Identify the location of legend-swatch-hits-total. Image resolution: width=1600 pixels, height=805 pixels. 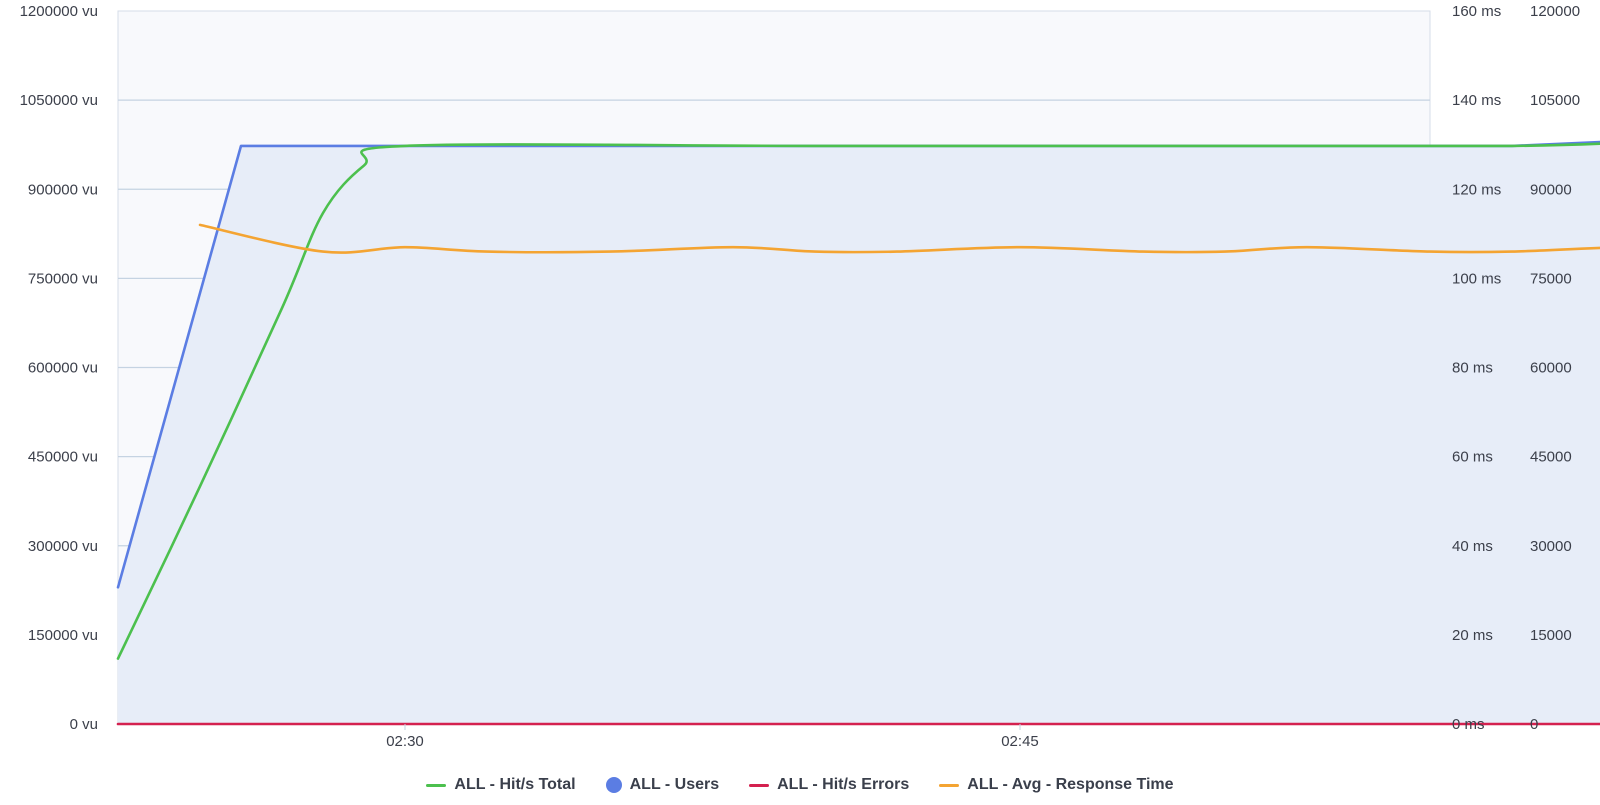
(436, 785).